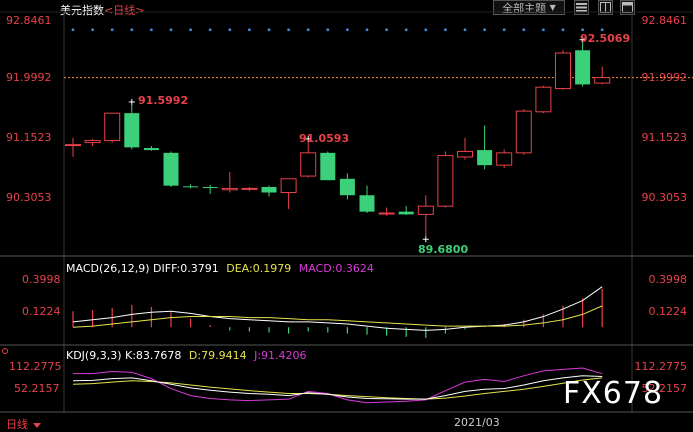 This screenshot has height=432, width=693. Describe the element at coordinates (37, 388) in the screenshot. I see `kdj-tick-left-2: 52.2157` at that location.